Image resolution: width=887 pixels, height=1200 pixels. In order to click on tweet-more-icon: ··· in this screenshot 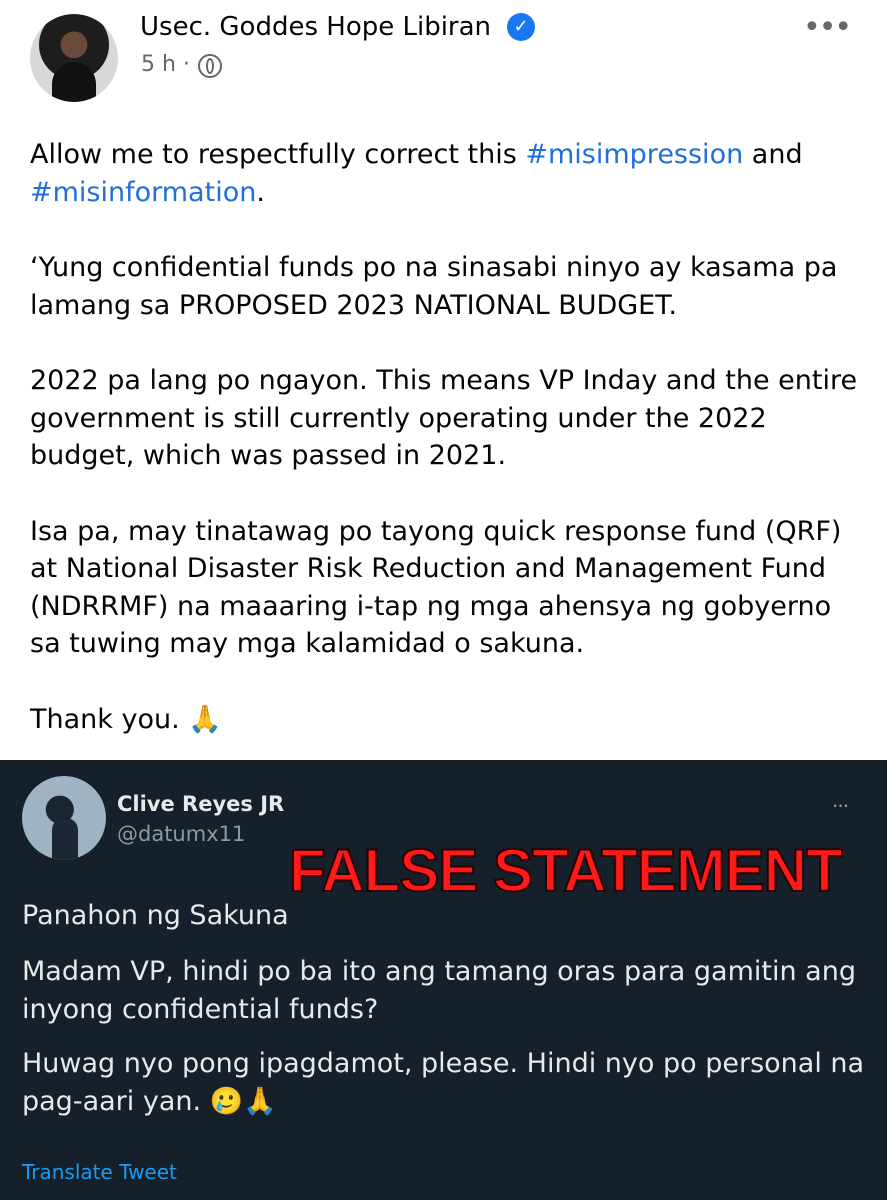, I will do `click(840, 806)`.